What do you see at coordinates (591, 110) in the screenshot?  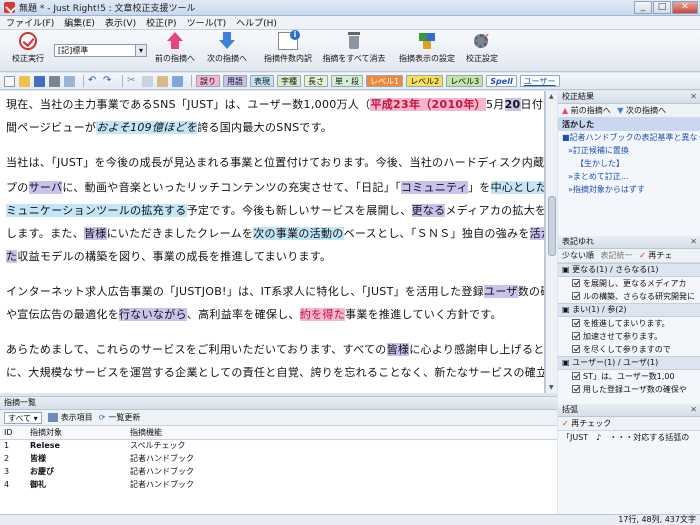 I see `results-prev-button: 前の指摘へ` at bounding box center [591, 110].